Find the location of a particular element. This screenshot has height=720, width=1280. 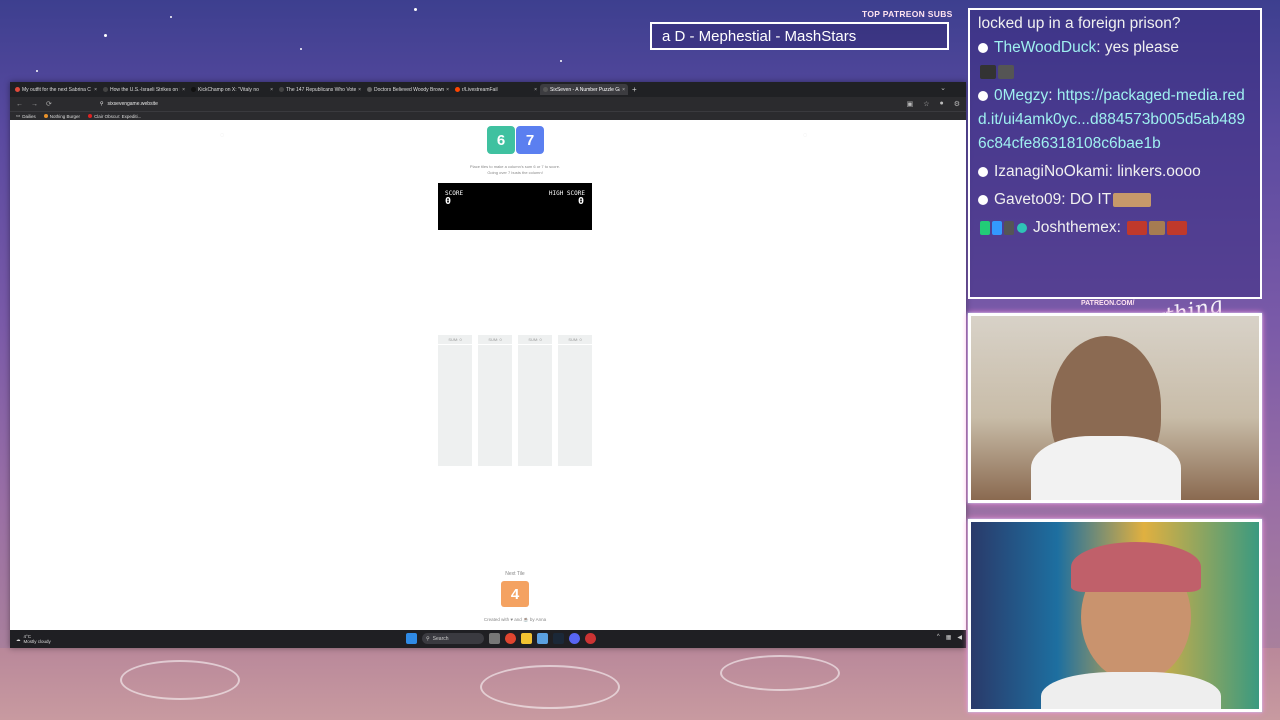

profile-icon: ● is located at coordinates (941, 104).